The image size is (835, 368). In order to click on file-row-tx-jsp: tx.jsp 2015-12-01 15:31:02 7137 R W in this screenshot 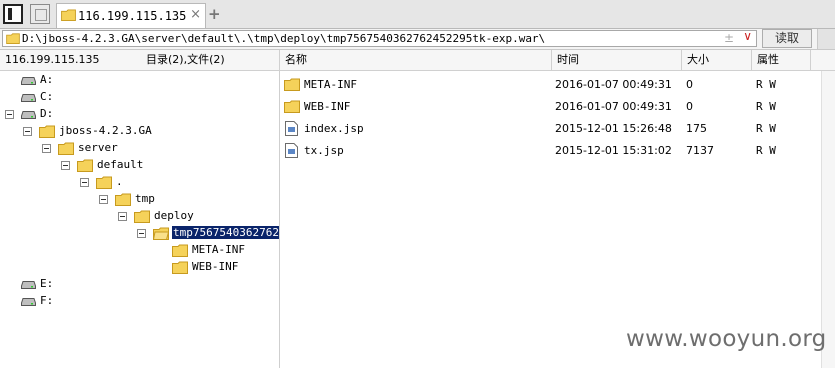, I will do `click(550, 151)`.